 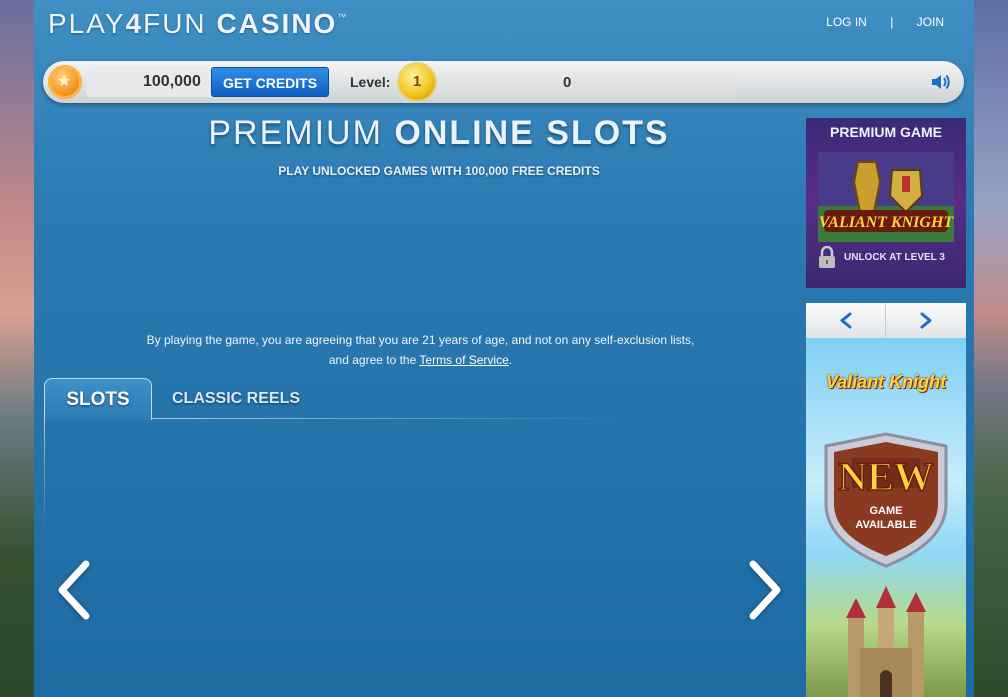 I want to click on terms-of-service-link: Terms of Service, so click(x=463, y=360).